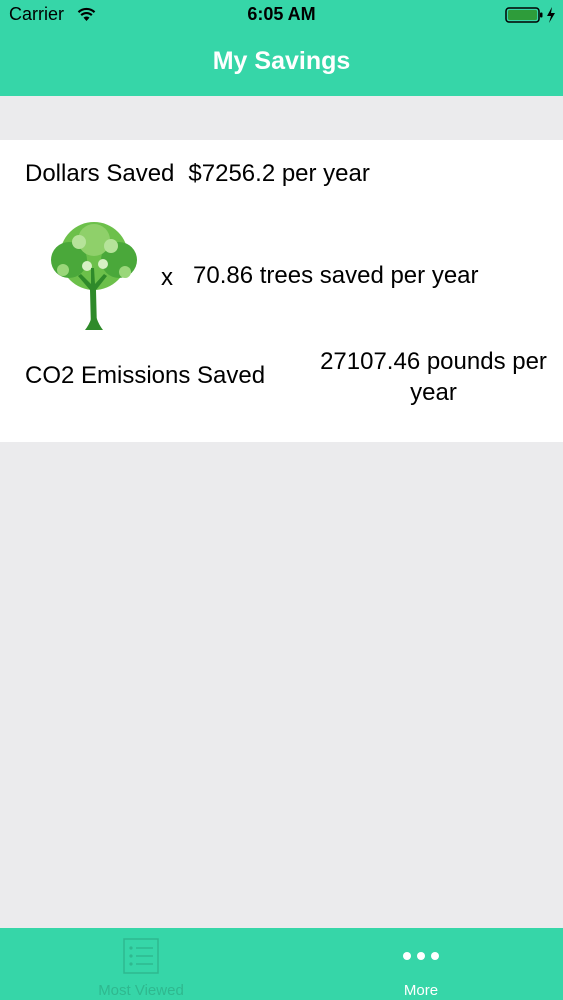  I want to click on dollars-saved-label: Dollars Saved, so click(100, 173).